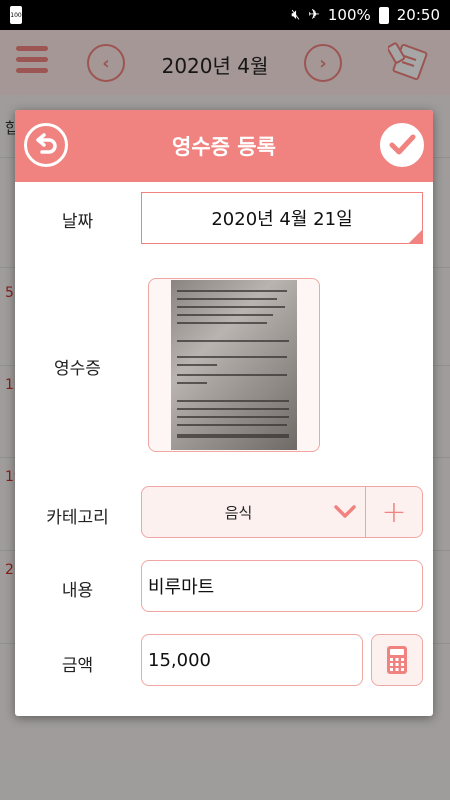  I want to click on category-value: 음식, so click(238, 512).